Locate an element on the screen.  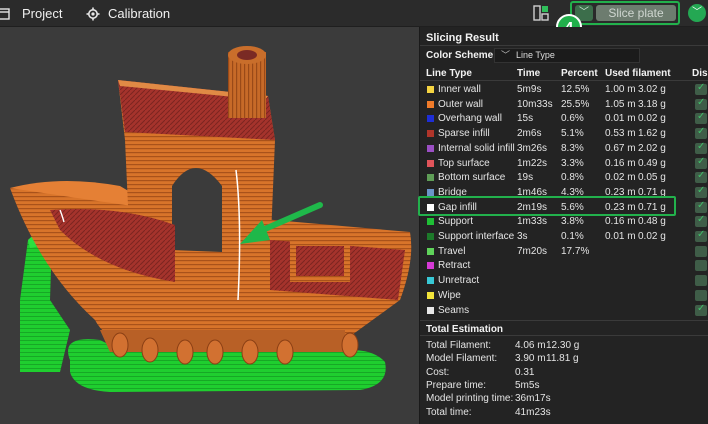
row-grams: 2.02 g is located at coordinates (652, 148).